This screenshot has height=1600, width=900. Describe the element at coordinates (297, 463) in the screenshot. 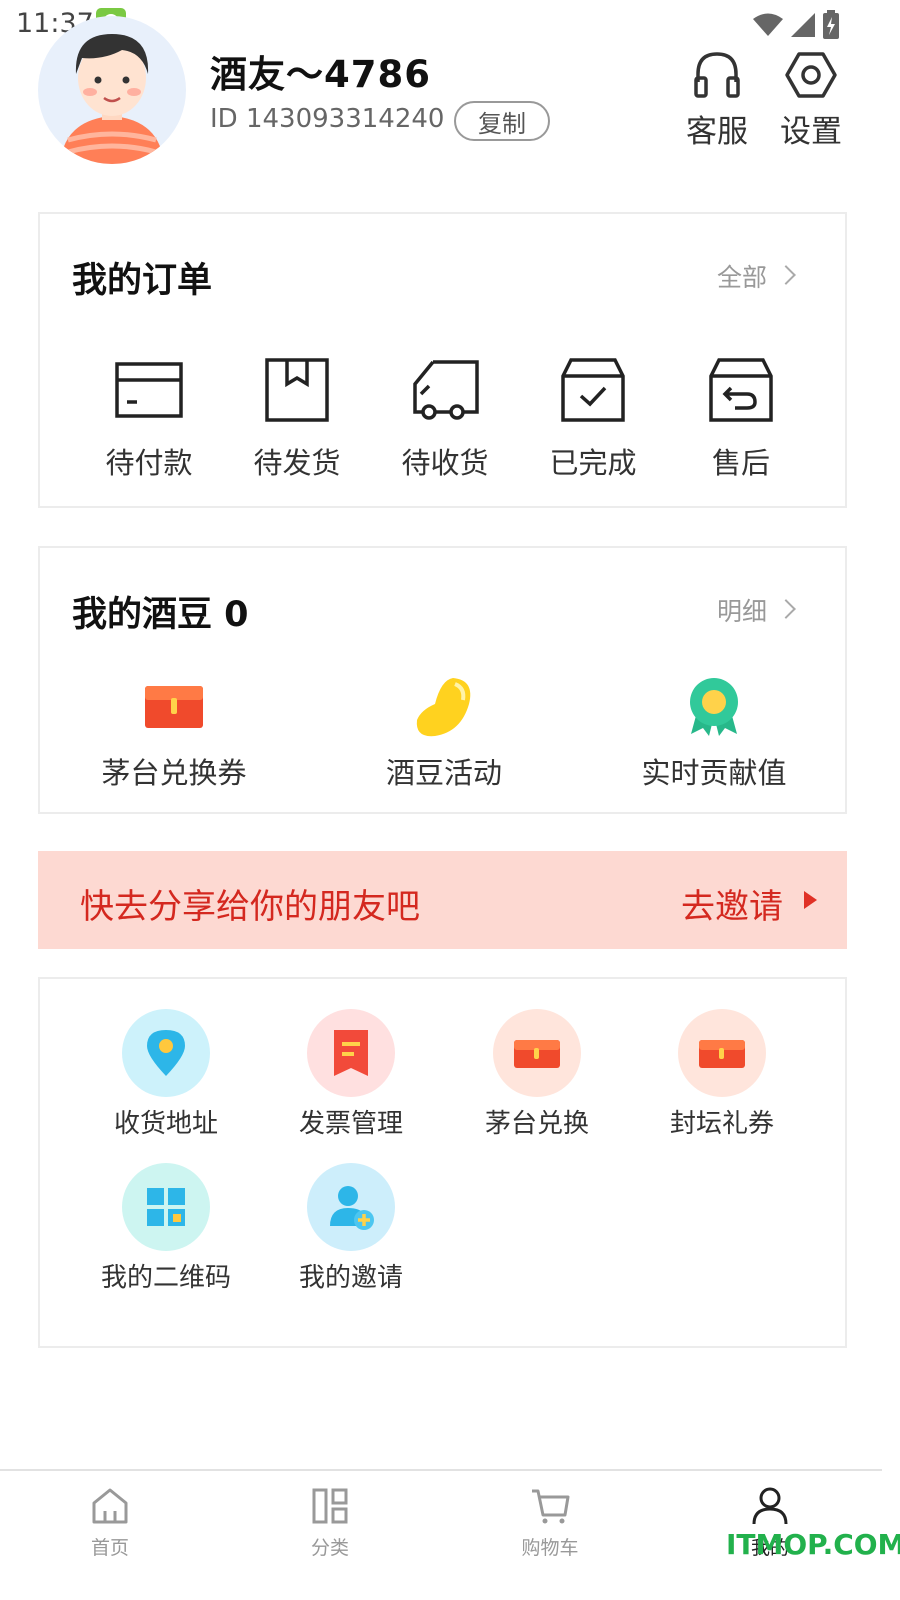

I see `order-item-label: 待发货` at that location.